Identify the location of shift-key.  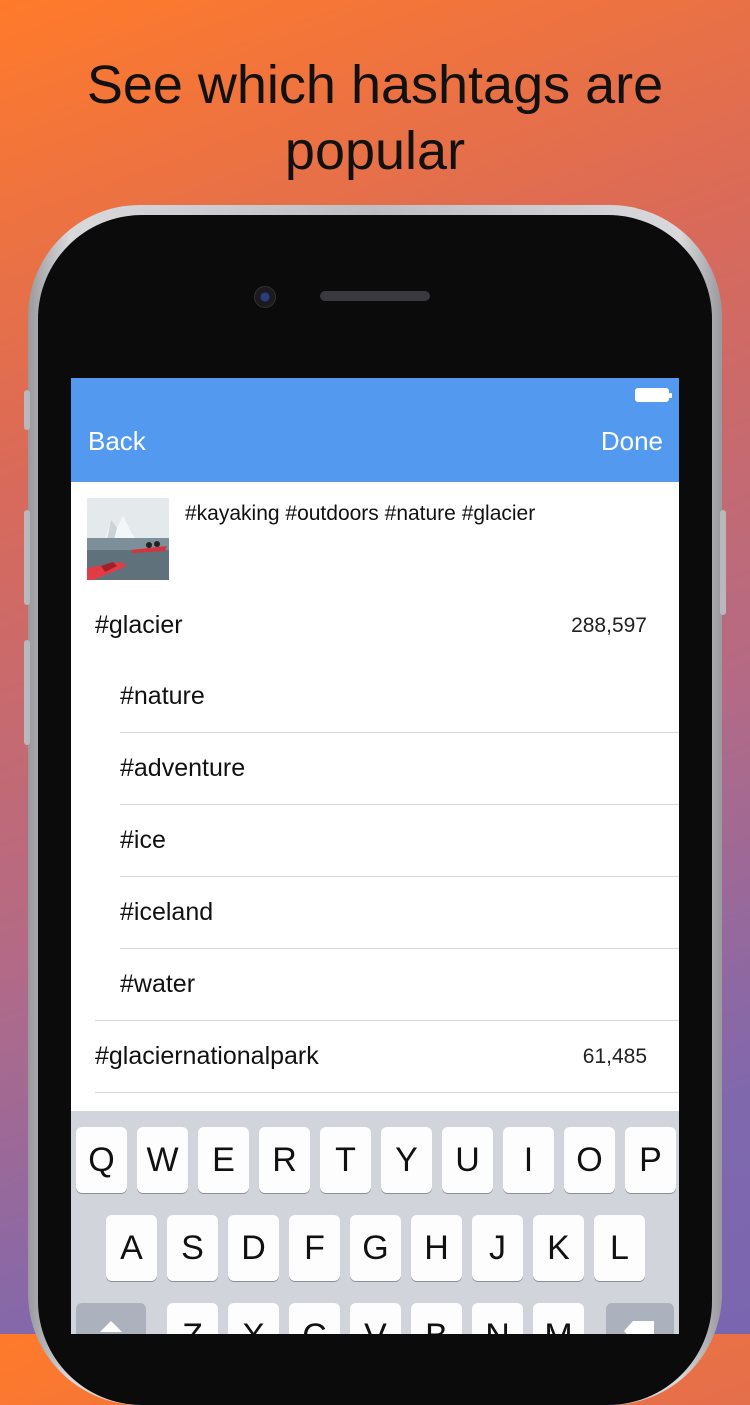
(111, 1318).